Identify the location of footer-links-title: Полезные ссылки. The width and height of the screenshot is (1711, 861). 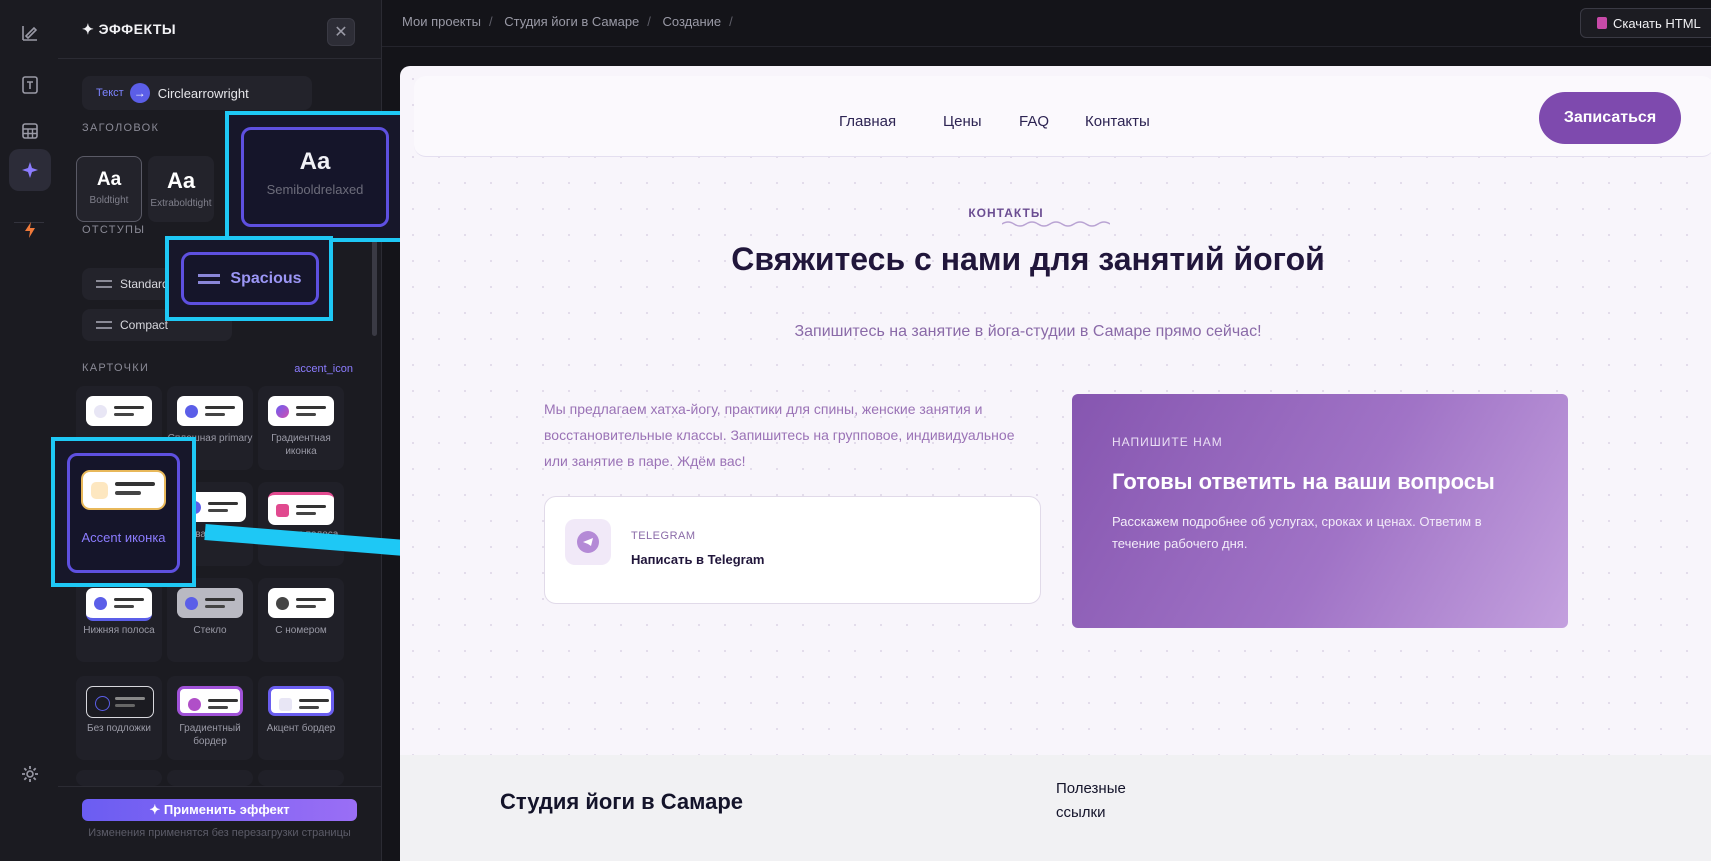
(1091, 800).